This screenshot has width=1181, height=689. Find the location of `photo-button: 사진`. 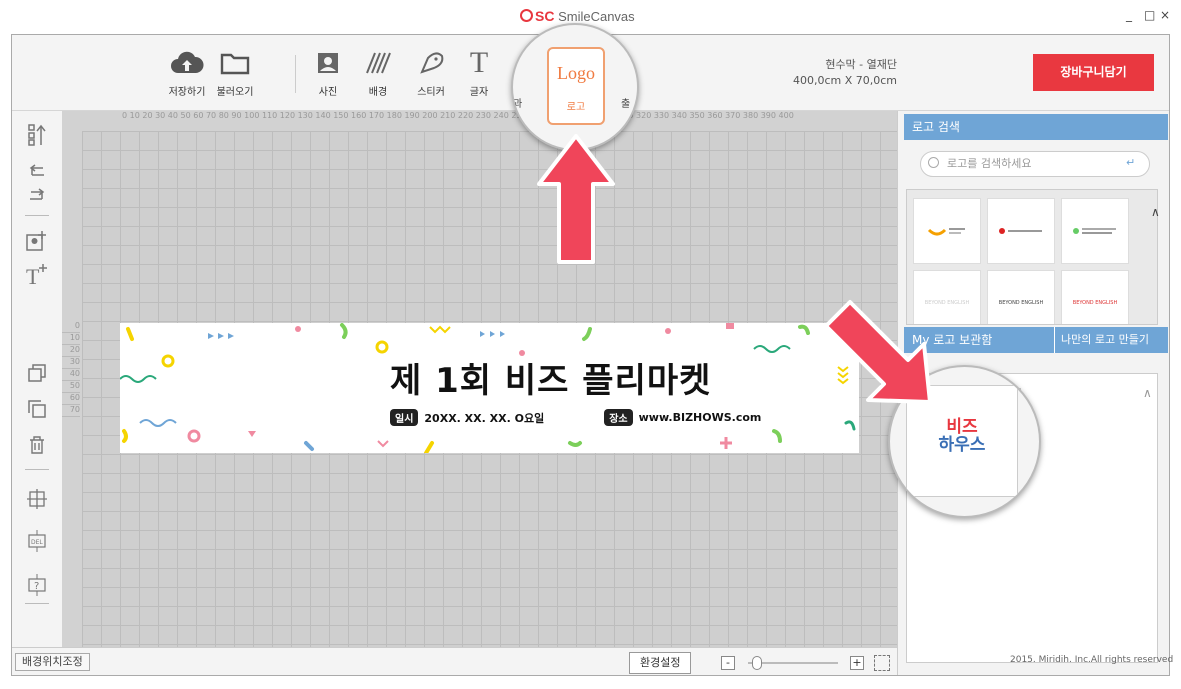

photo-button: 사진 is located at coordinates (328, 73).